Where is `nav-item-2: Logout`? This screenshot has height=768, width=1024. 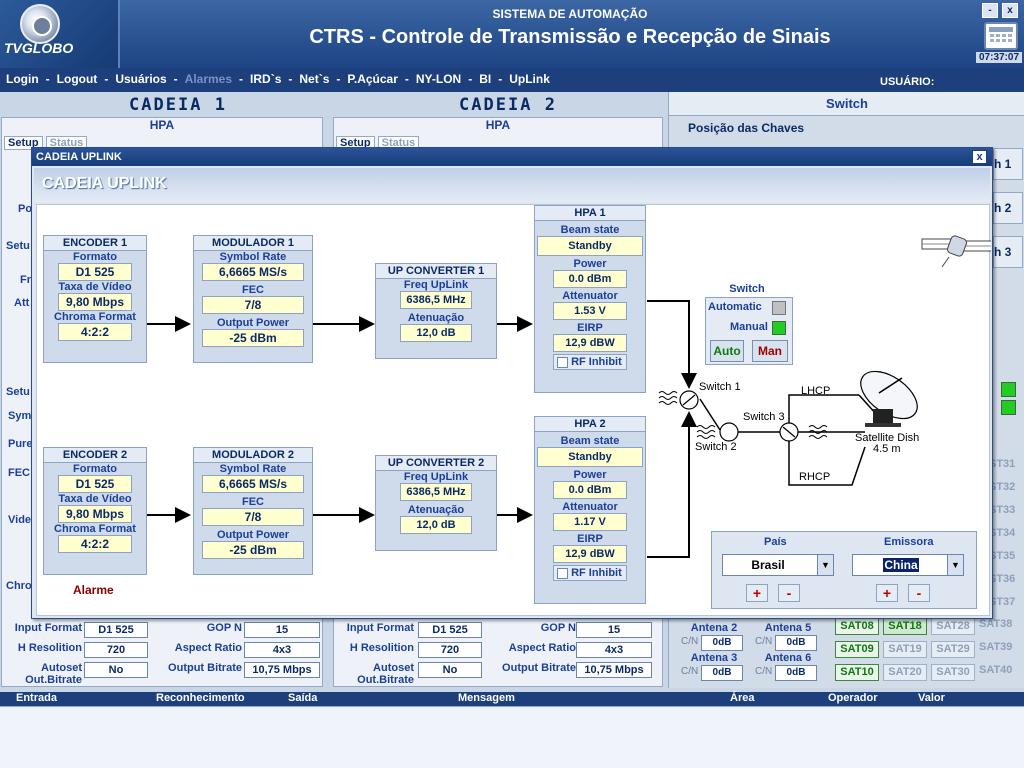 nav-item-2: Logout is located at coordinates (77, 79).